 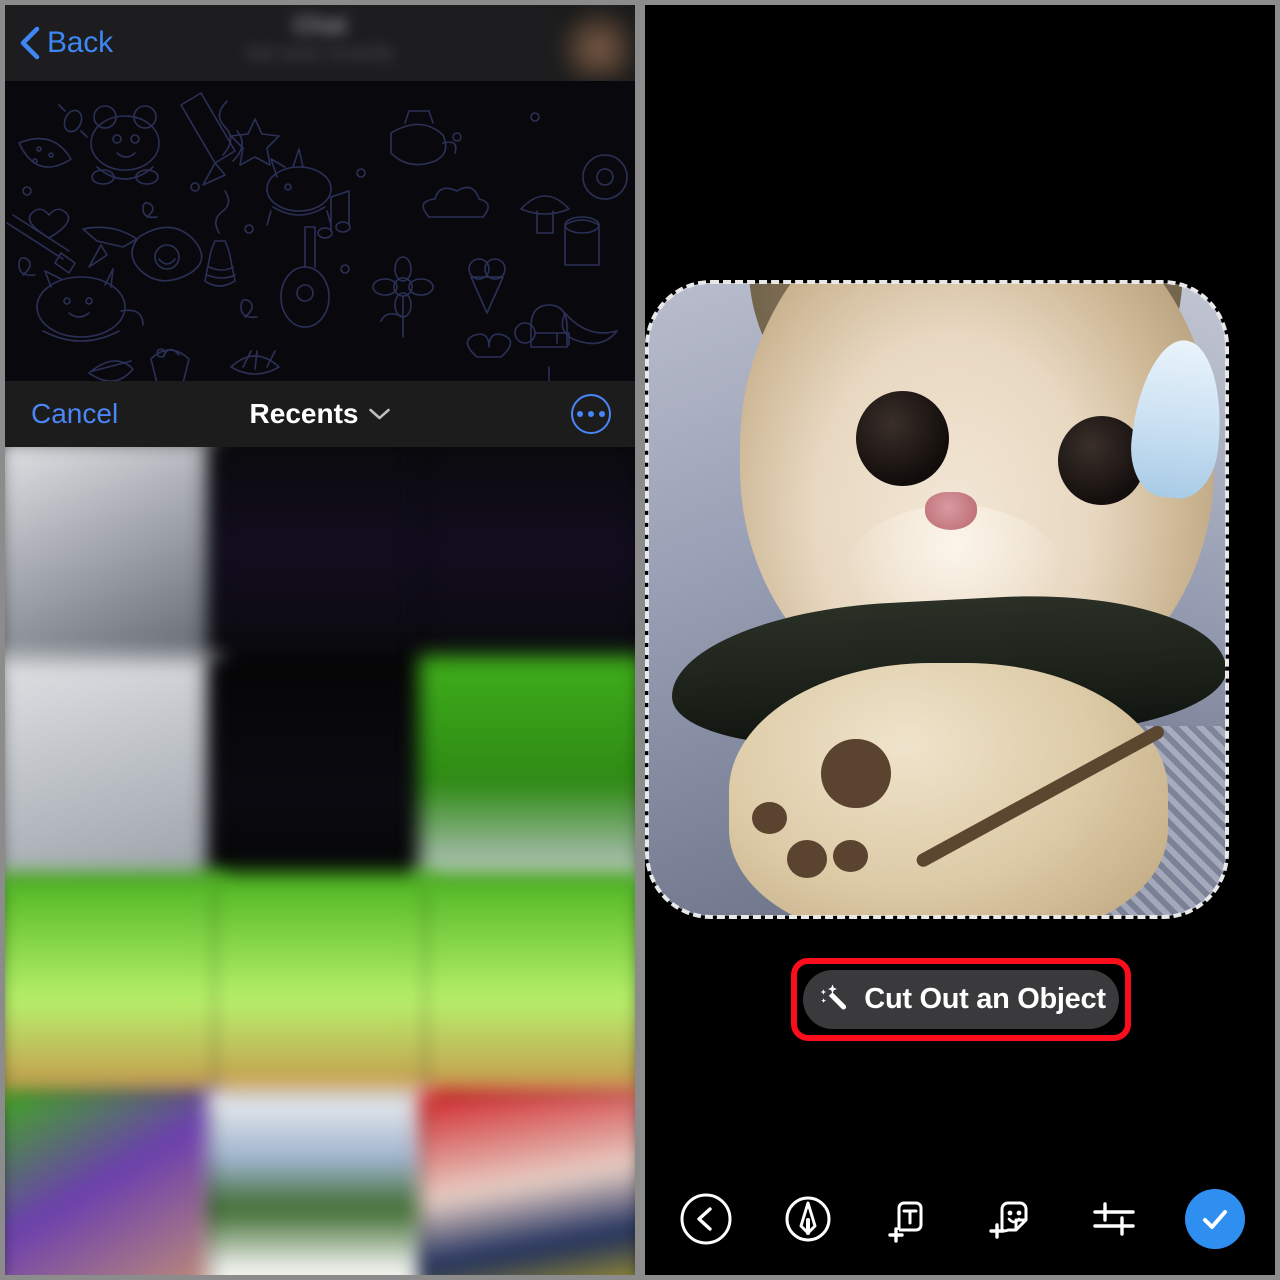 I want to click on draw-pen-icon, so click(x=808, y=1219).